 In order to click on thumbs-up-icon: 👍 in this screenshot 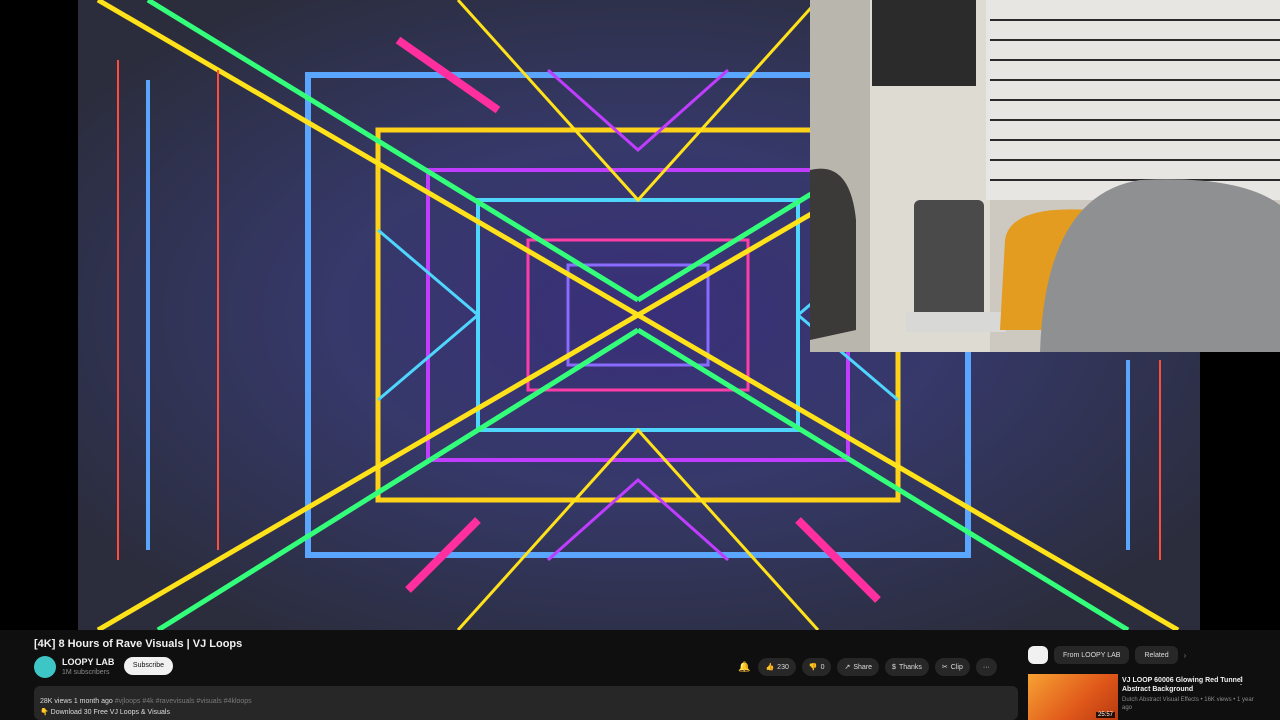, I will do `click(770, 667)`.